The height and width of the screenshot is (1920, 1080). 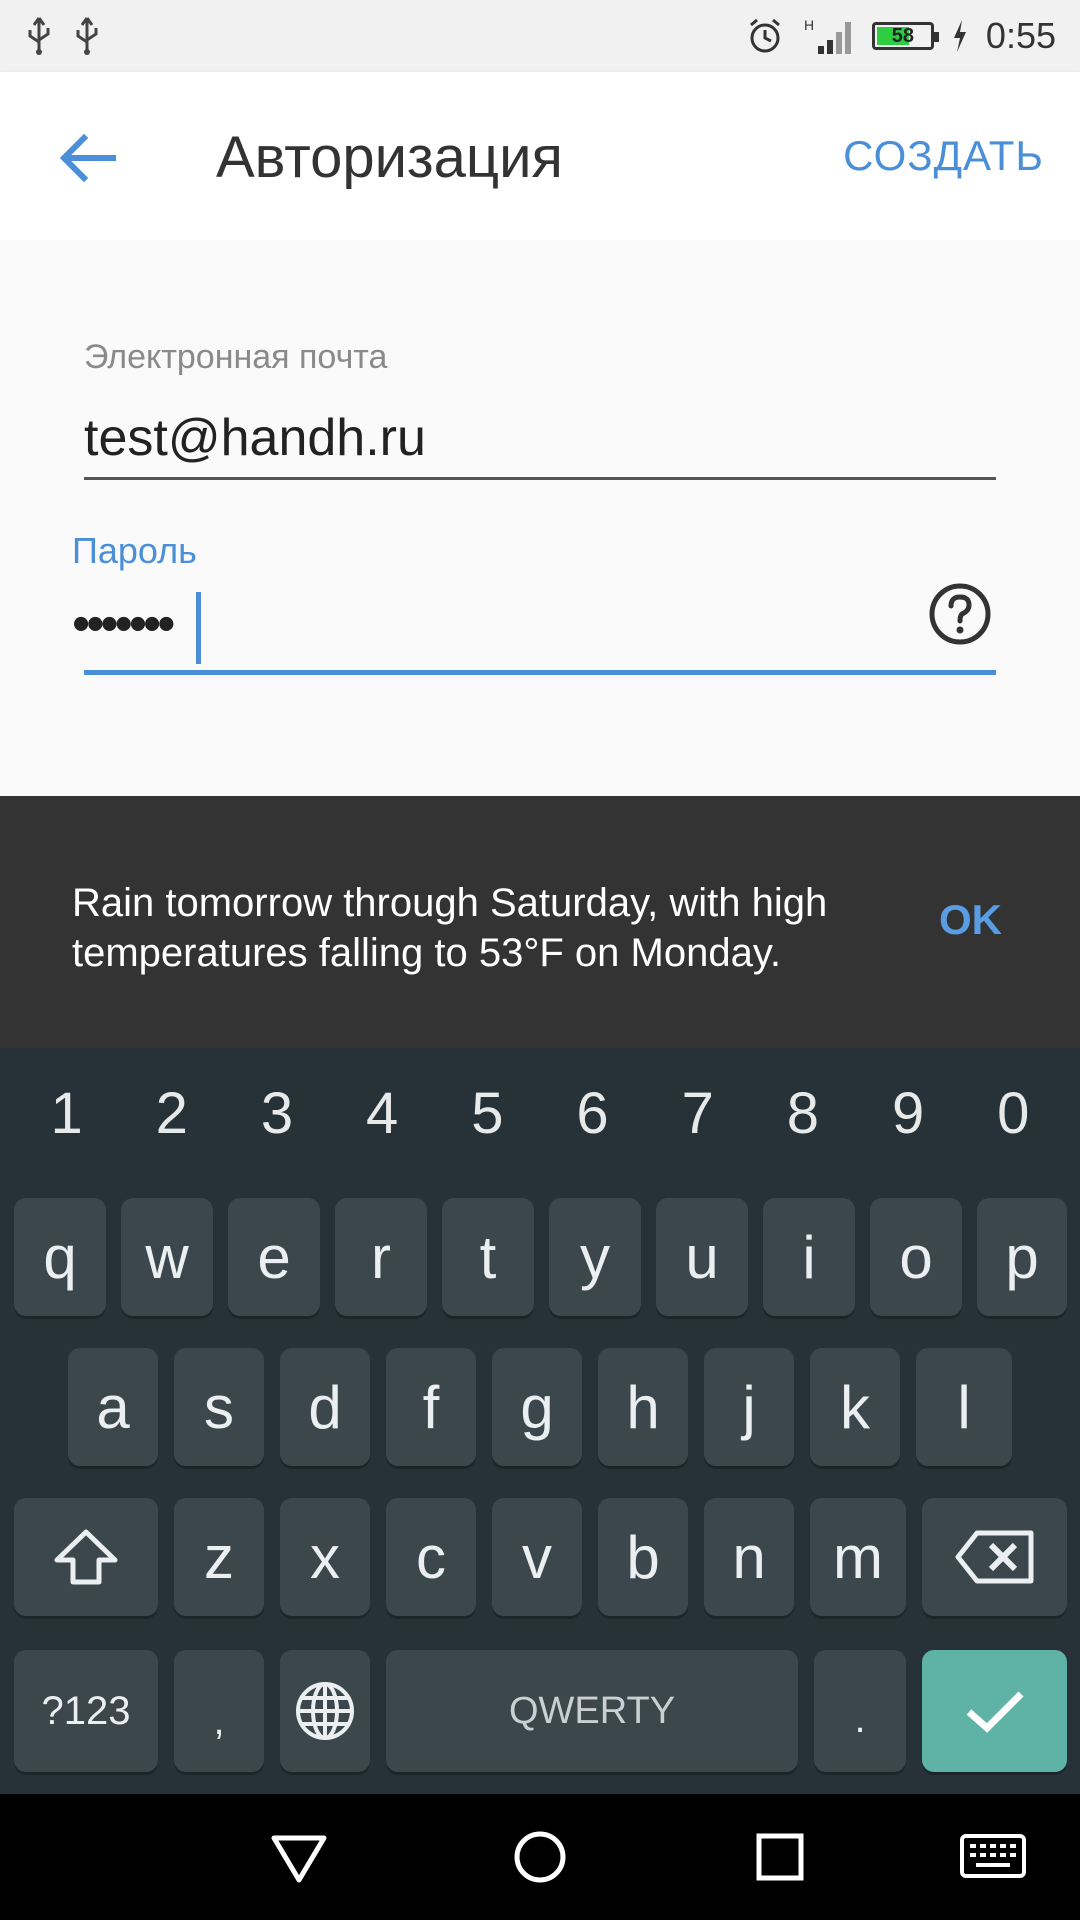 I want to click on arrow-back-icon, so click(x=88, y=158).